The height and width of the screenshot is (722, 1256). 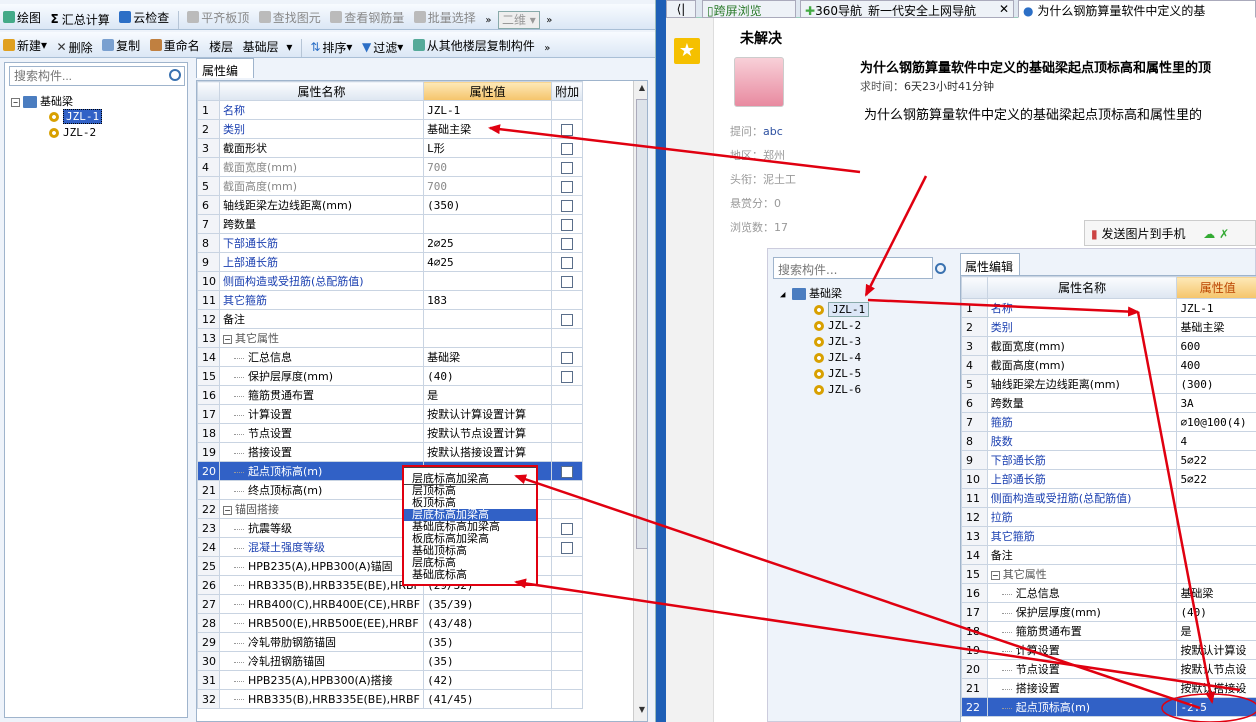 I want to click on property-value: (43/48), so click(x=488, y=623).